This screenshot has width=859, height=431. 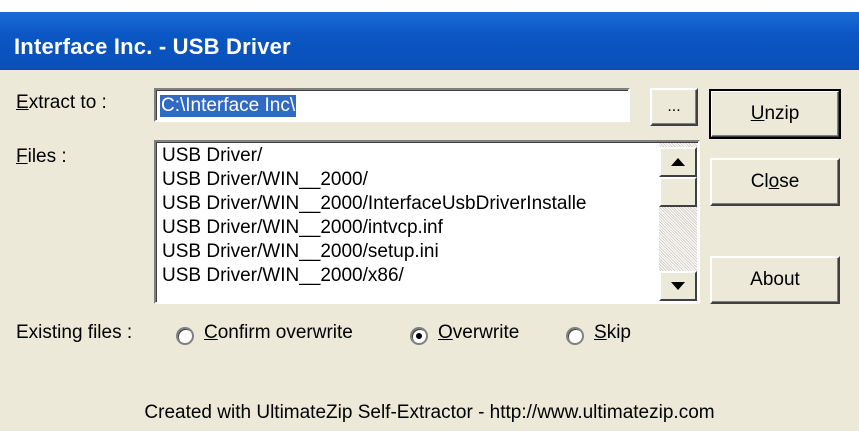 I want to click on extract-path-value: C:\Interface Inc\, so click(x=228, y=106).